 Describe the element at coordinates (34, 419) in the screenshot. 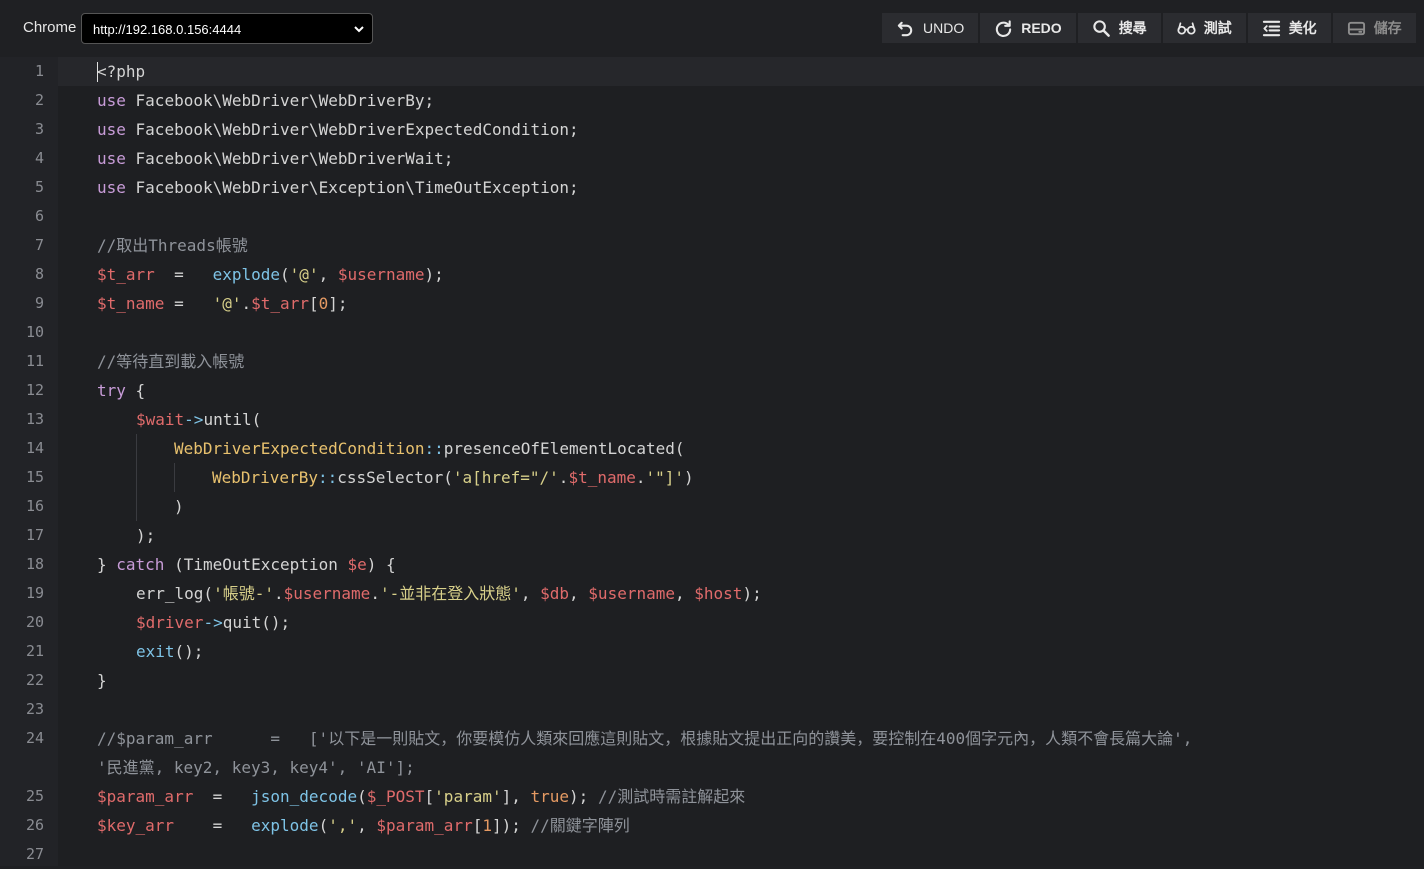

I see `line-number: 13` at that location.